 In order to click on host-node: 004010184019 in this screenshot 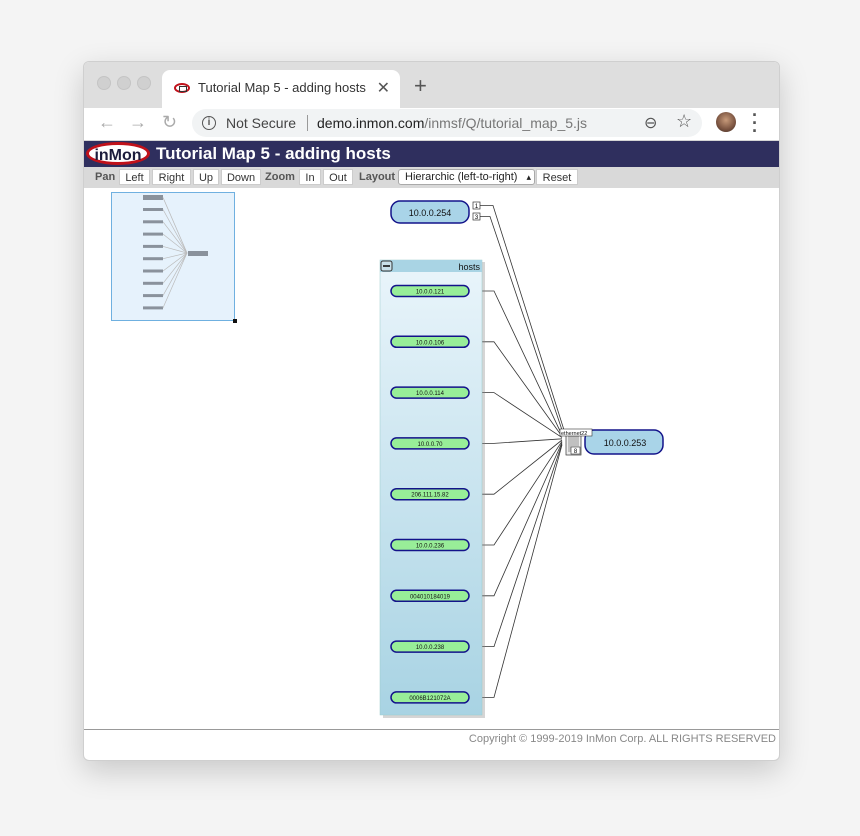, I will do `click(430, 596)`.